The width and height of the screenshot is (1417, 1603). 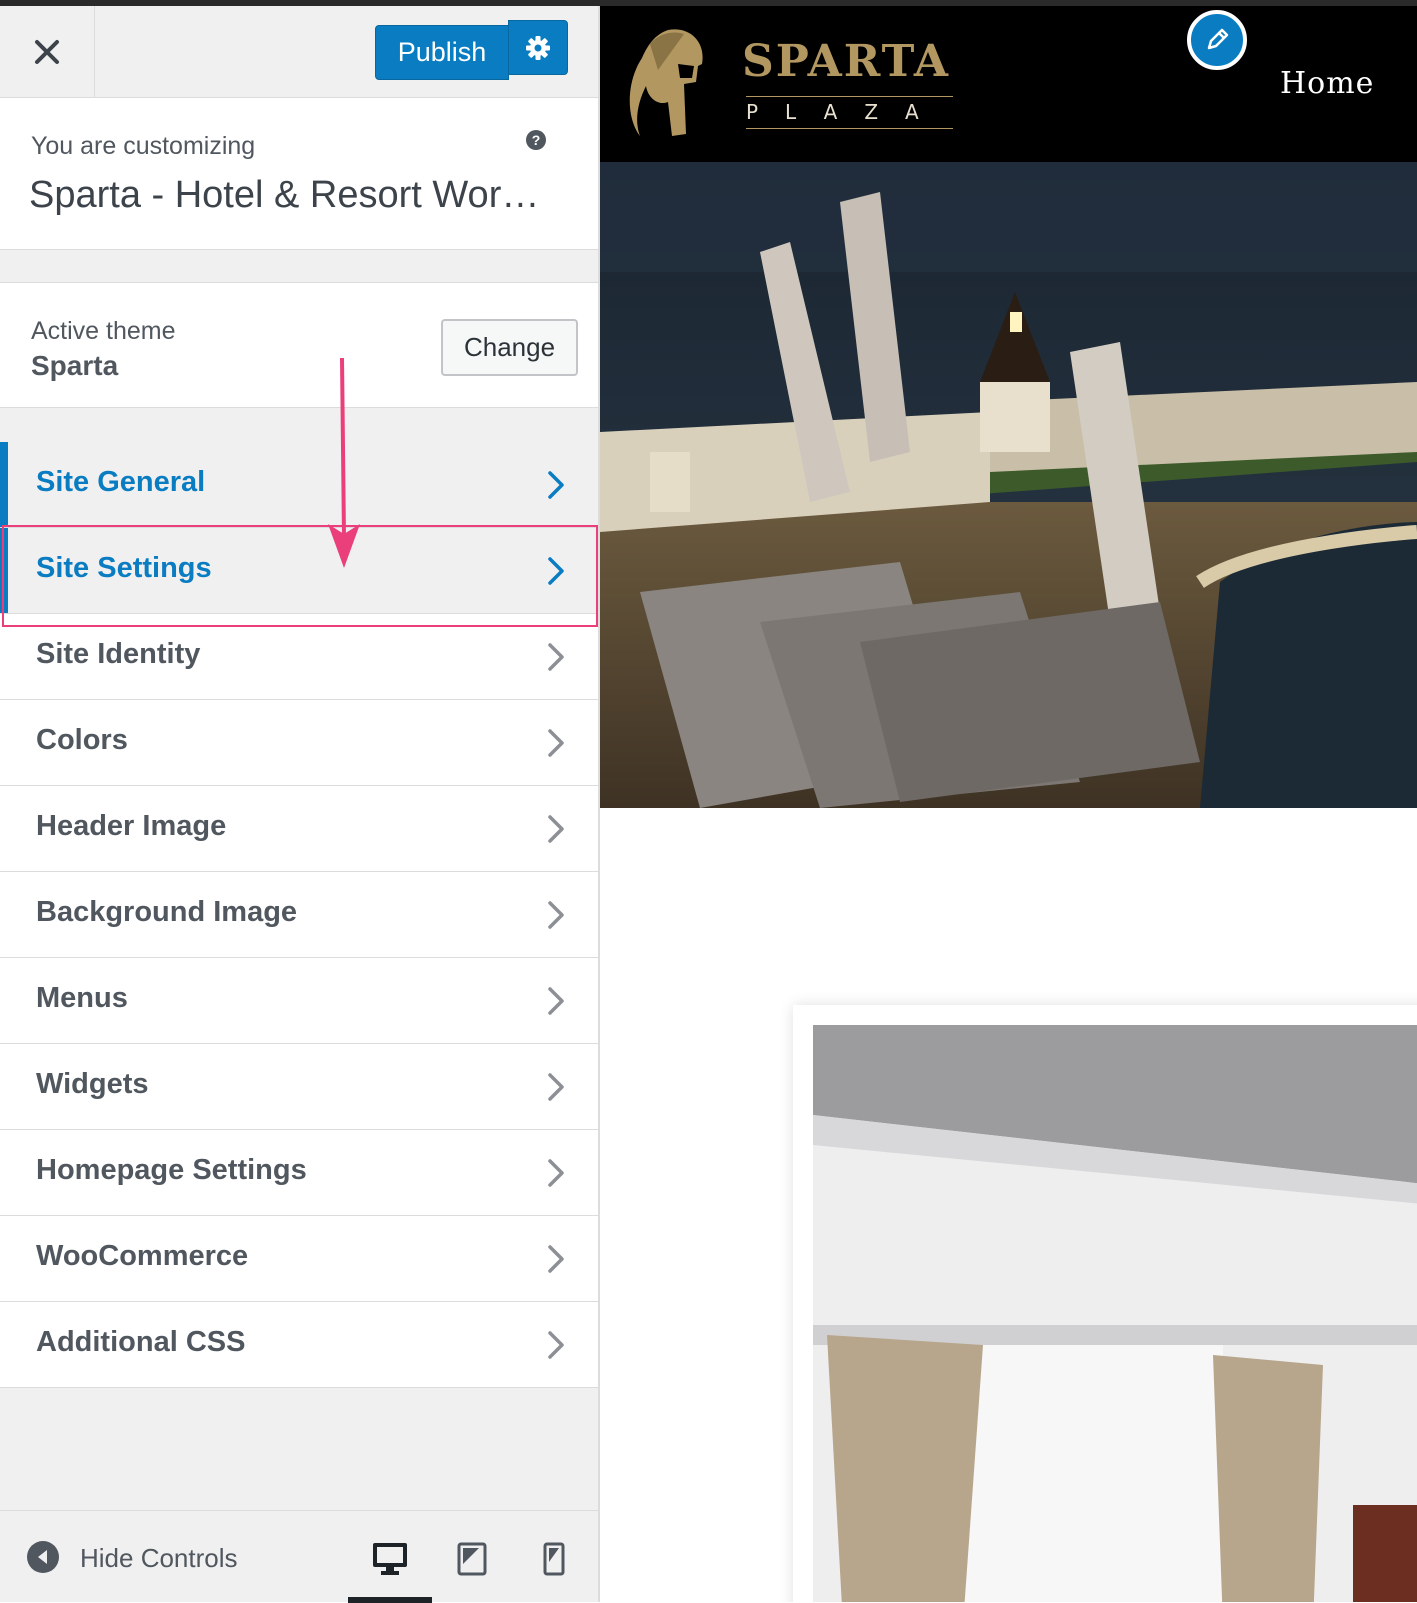 I want to click on panel-label: Widgets, so click(x=92, y=1084).